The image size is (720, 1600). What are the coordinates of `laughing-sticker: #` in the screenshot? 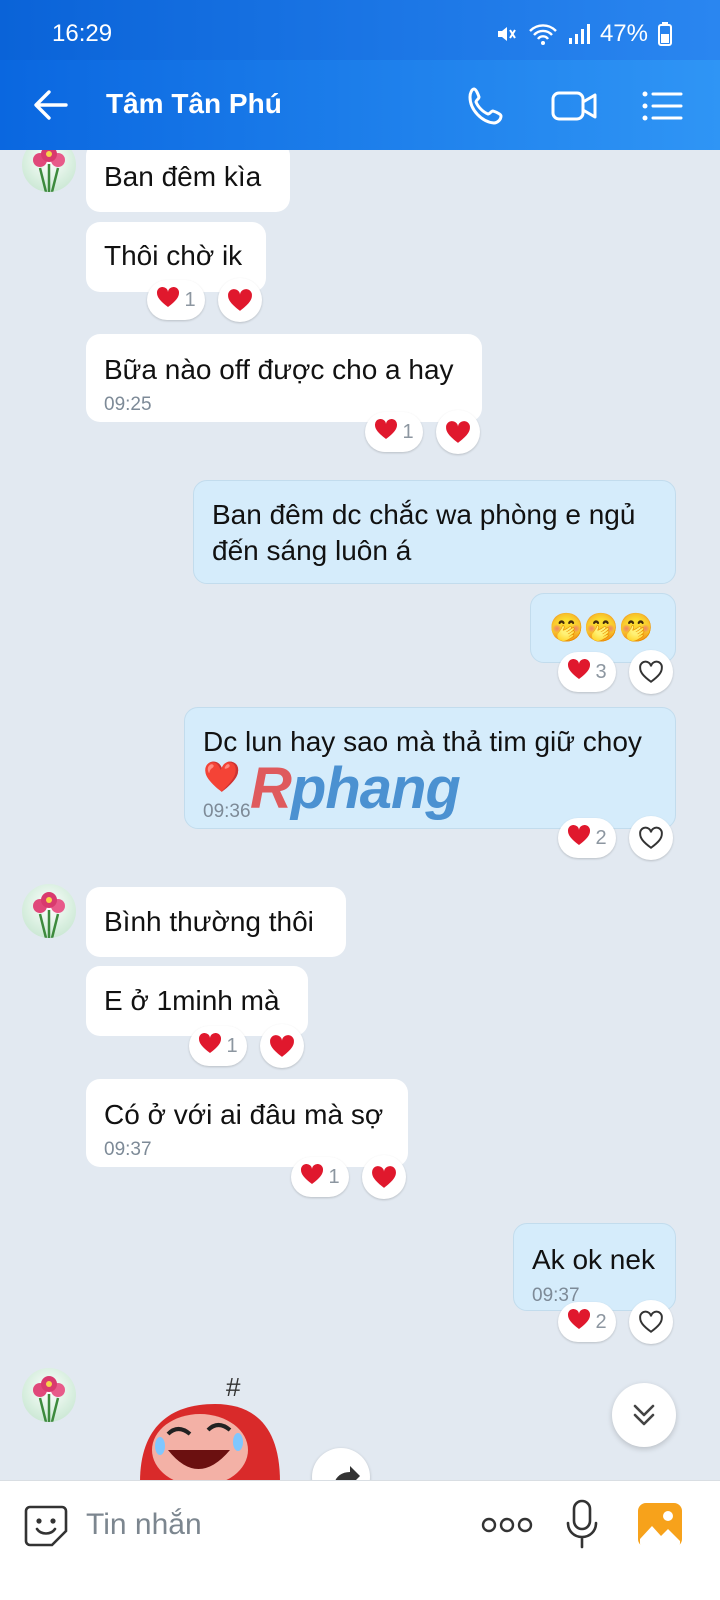 It's located at (215, 1427).